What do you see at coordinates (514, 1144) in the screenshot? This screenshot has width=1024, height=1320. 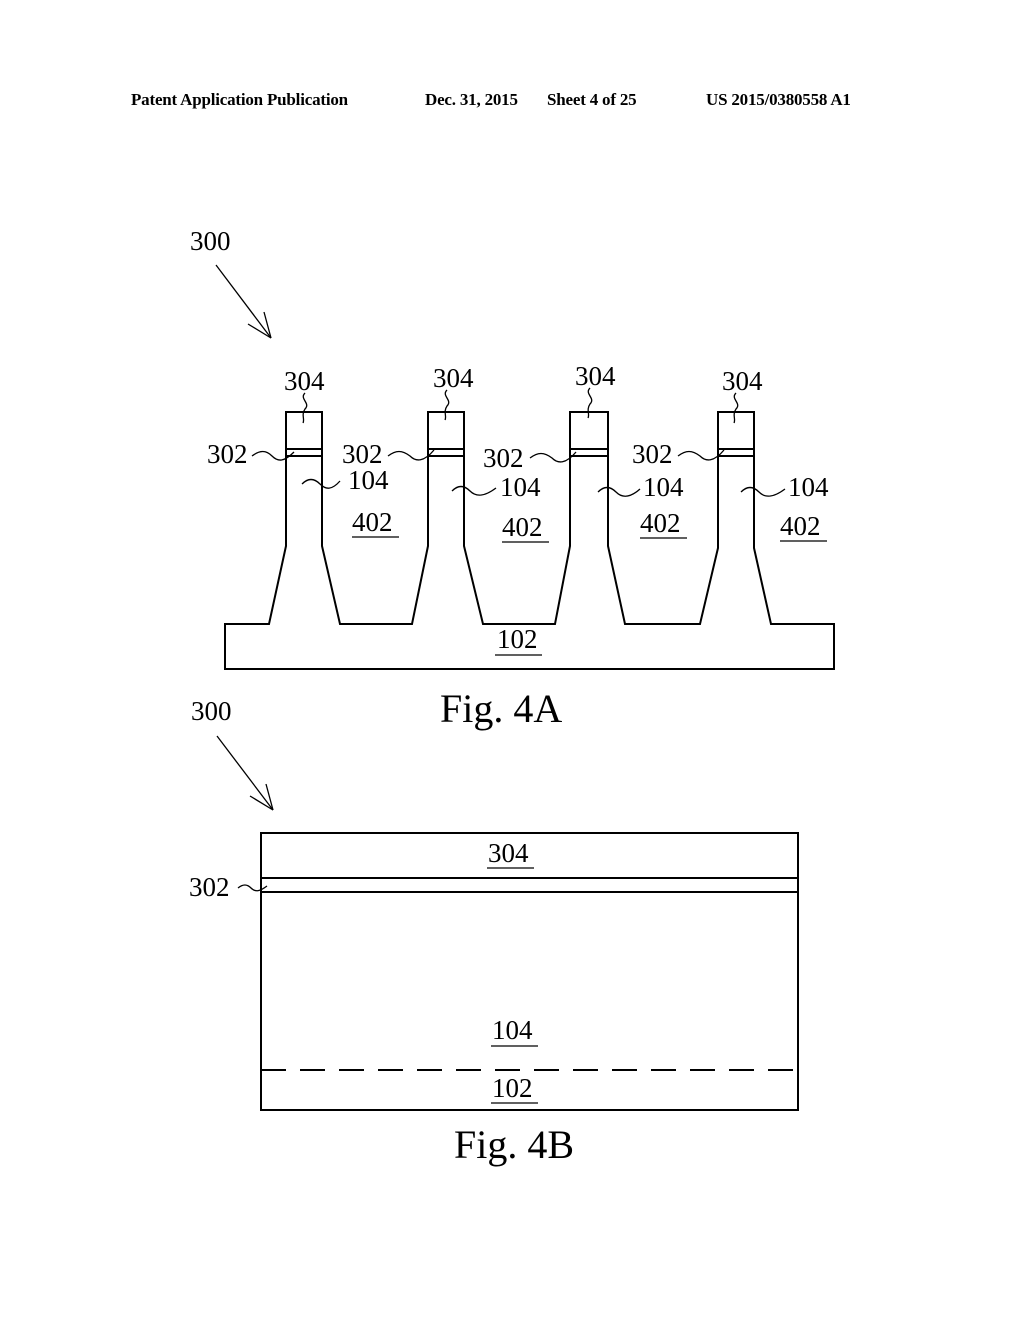 I see `figure-caption: Fig. 4B` at bounding box center [514, 1144].